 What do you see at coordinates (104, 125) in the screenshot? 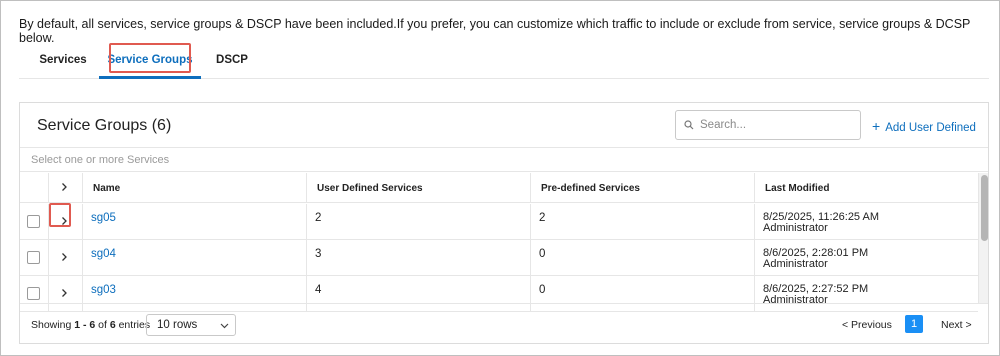
I see `panel-title: Service Groups (6)` at bounding box center [104, 125].